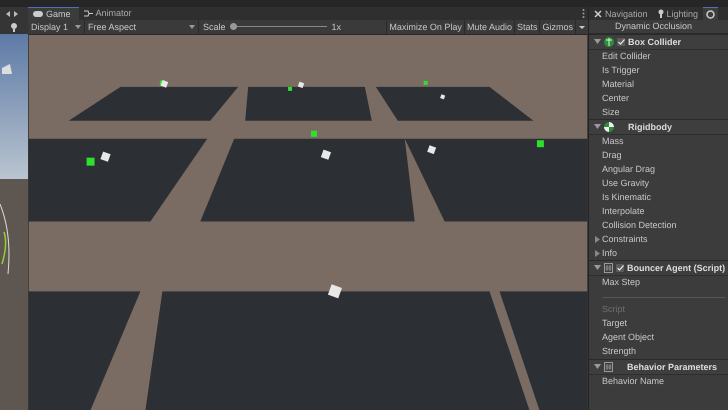 Image resolution: width=728 pixels, height=410 pixels. What do you see at coordinates (621, 13) in the screenshot?
I see `panel-tab: Navigation` at bounding box center [621, 13].